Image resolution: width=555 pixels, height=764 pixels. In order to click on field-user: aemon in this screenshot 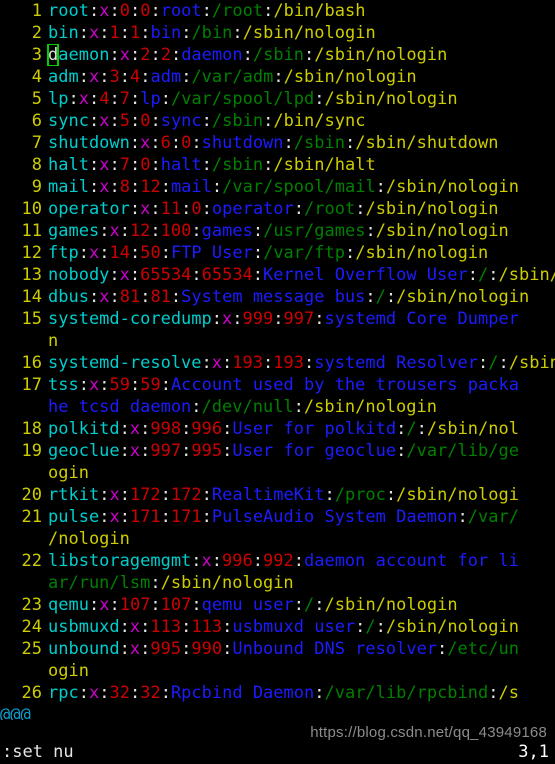, I will do `click(84, 55)`.